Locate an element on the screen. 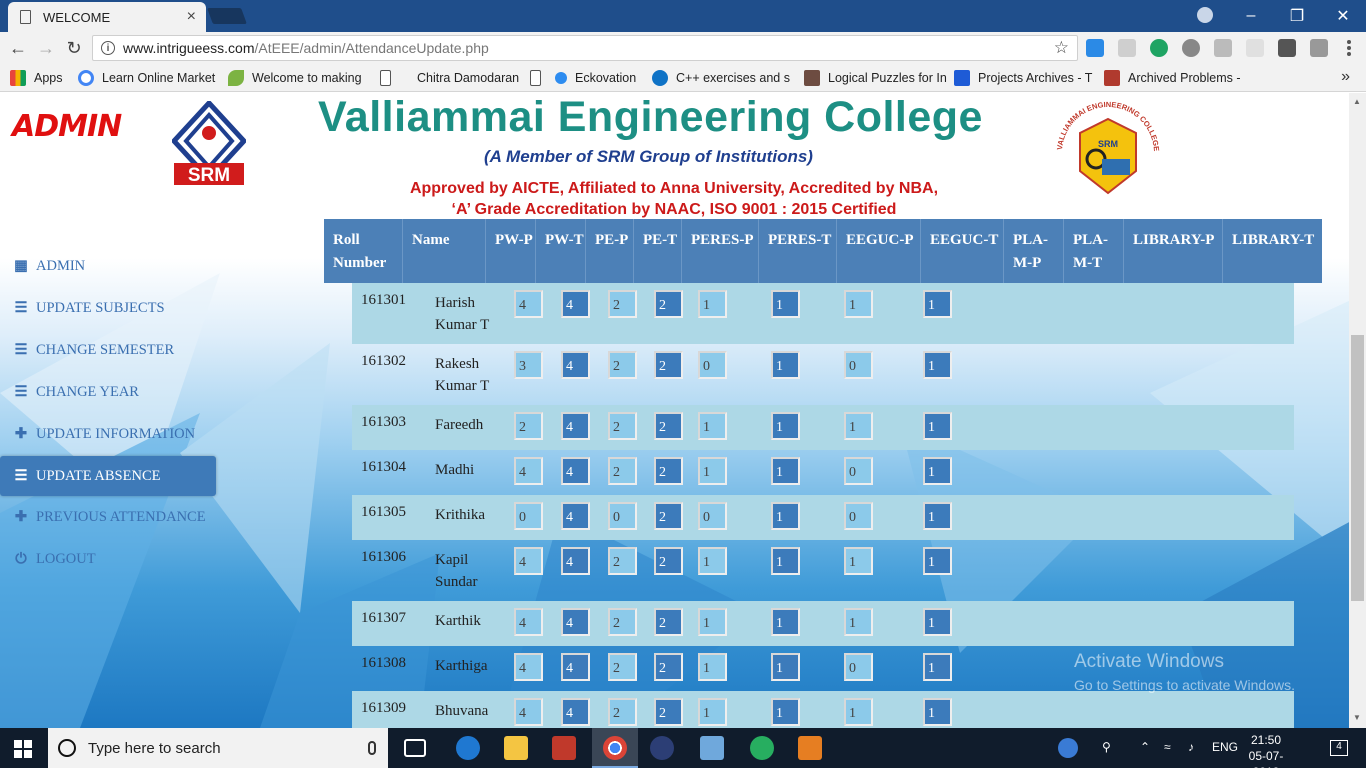  edge-icon is located at coordinates (468, 748).